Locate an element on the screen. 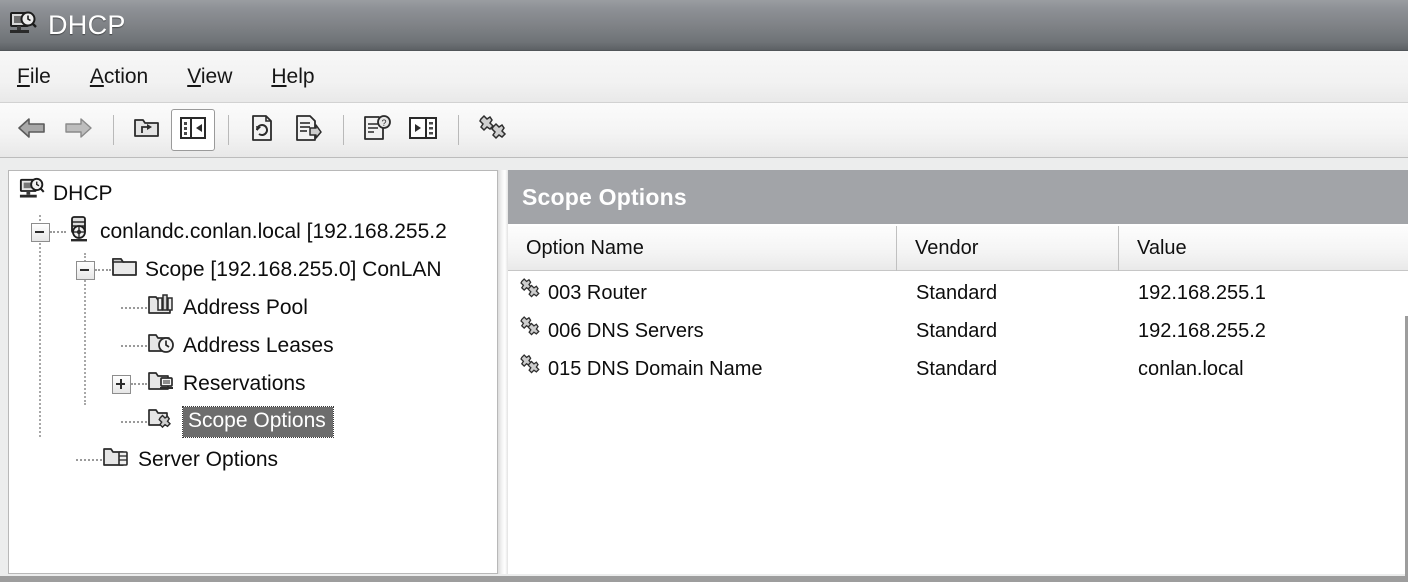 The height and width of the screenshot is (582, 1408). forward-icon is located at coordinates (78, 130).